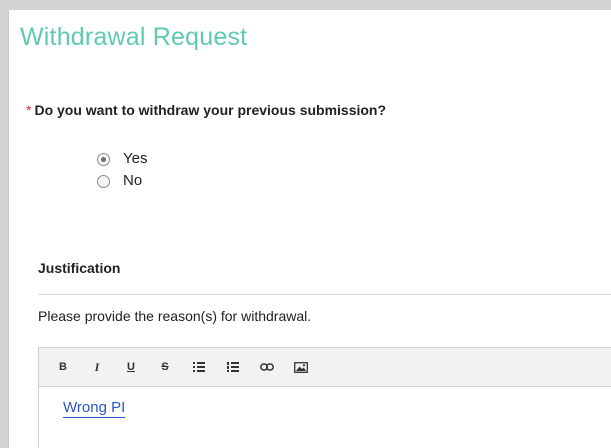  Describe the element at coordinates (132, 180) in the screenshot. I see `radio-no-label: No` at that location.